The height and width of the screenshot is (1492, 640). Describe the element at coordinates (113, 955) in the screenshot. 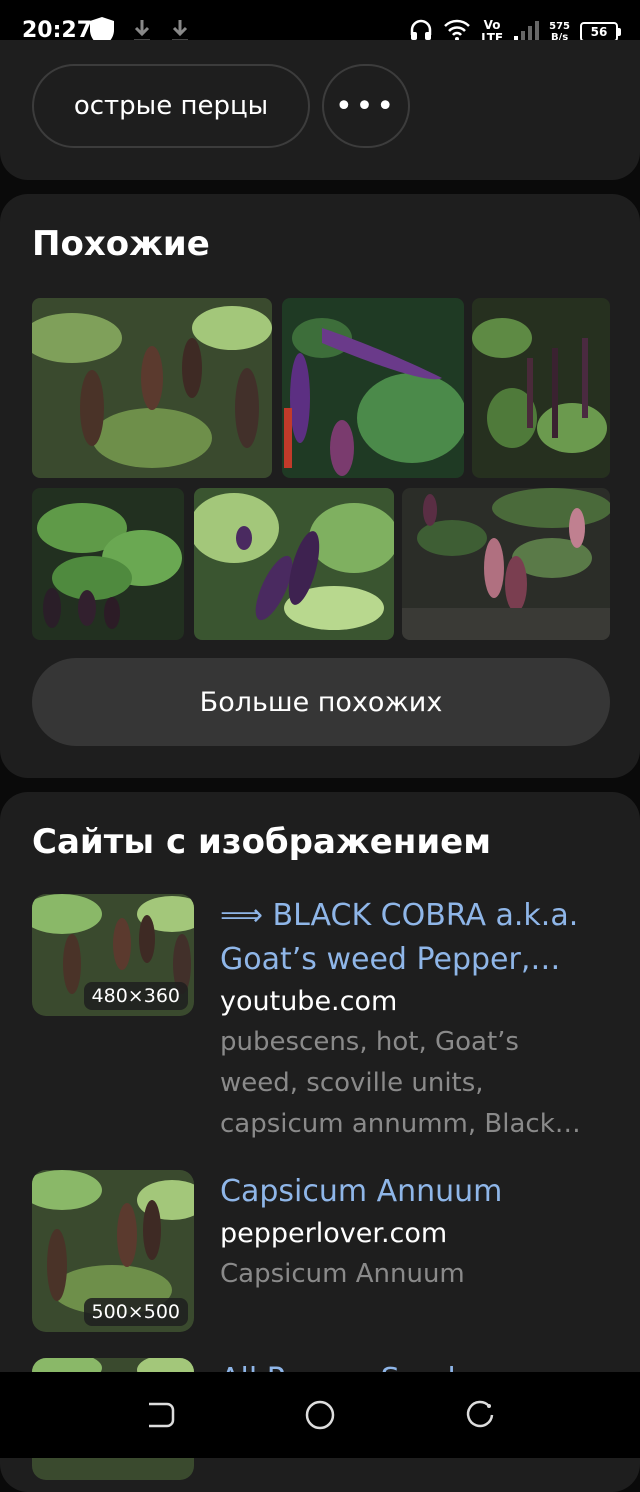

I see `site-thumbnail: 480×360` at that location.